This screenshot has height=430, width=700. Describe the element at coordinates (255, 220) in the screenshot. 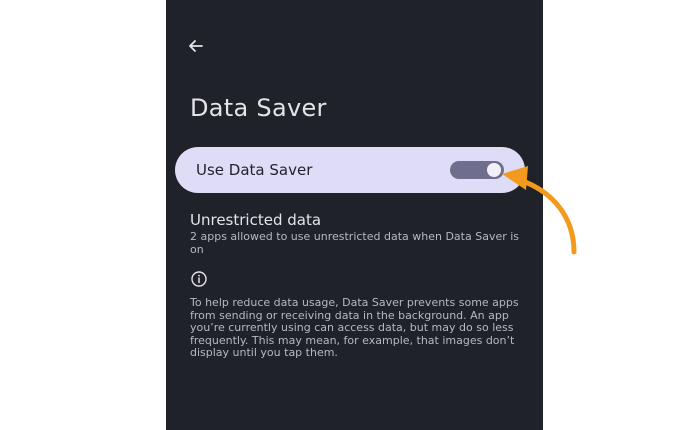

I see `unrestricted-data-title: Unrestricted data` at that location.